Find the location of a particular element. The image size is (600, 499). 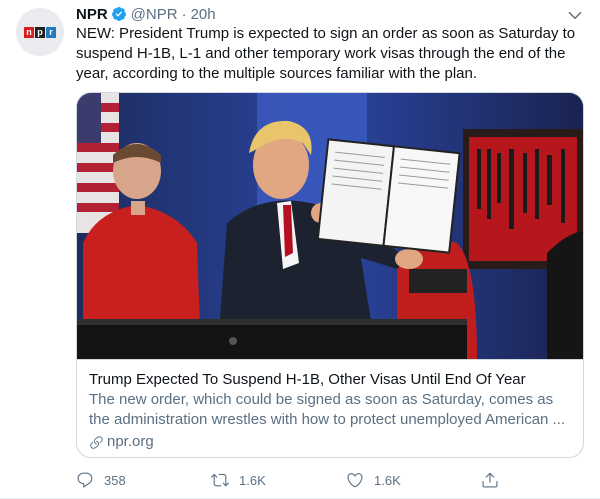

card-domain: npr.org is located at coordinates (330, 442).